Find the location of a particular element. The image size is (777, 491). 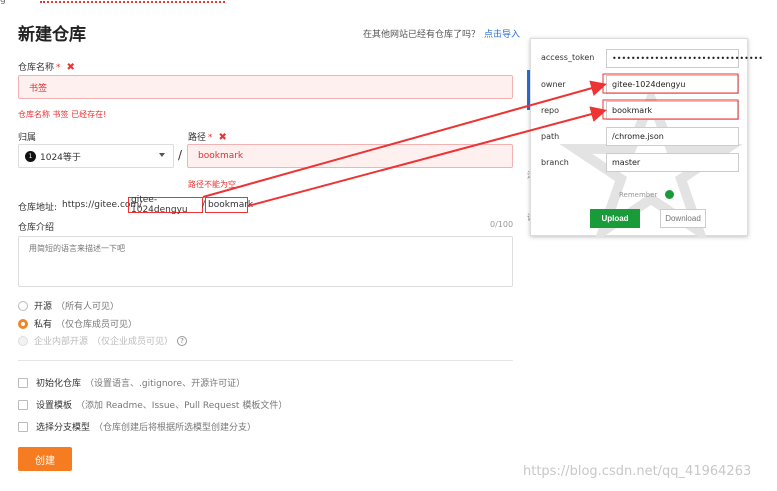

owner-highlight-box is located at coordinates (670, 83).